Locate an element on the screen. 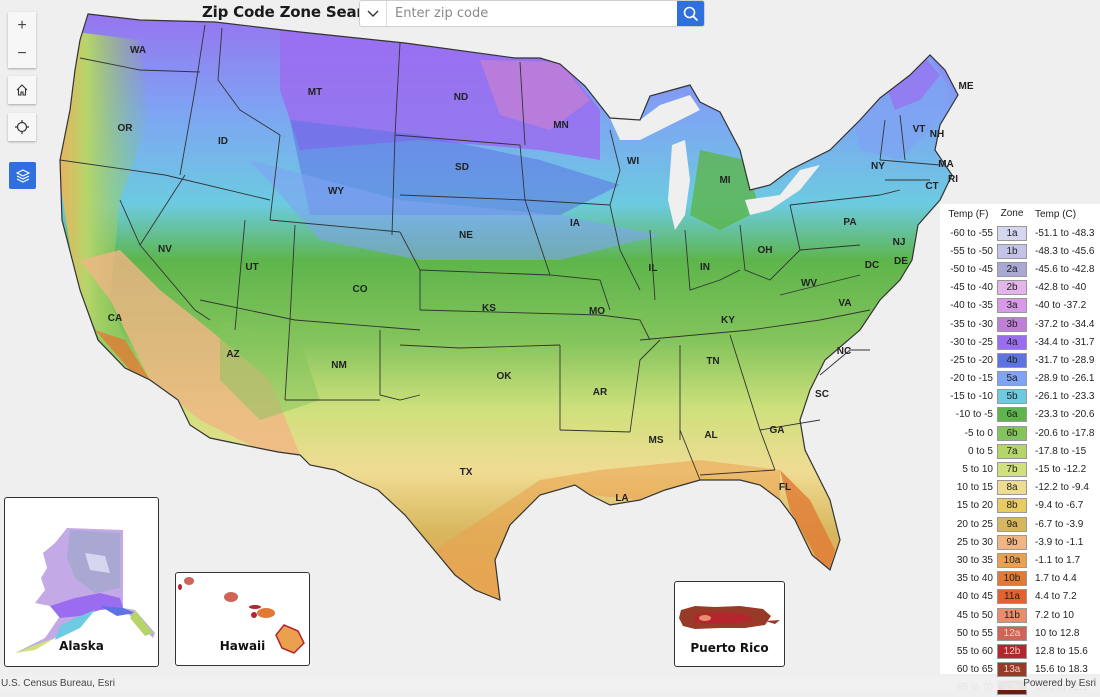 This screenshot has height=697, width=1100. search-icon is located at coordinates (690, 13).